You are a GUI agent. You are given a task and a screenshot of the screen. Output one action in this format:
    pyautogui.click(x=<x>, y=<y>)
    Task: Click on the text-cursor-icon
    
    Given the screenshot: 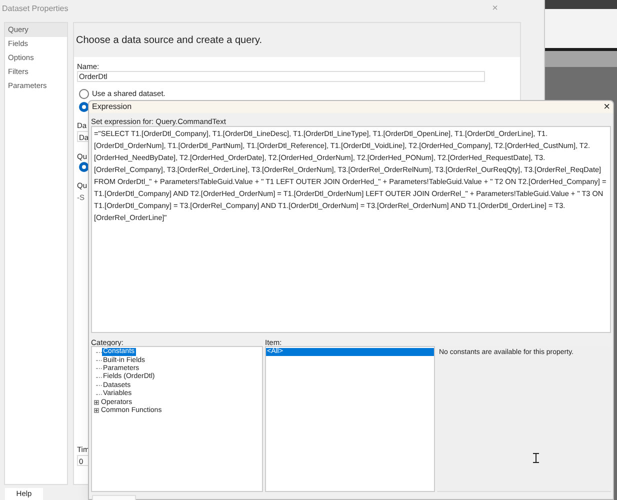 What is the action you would take?
    pyautogui.click(x=536, y=457)
    